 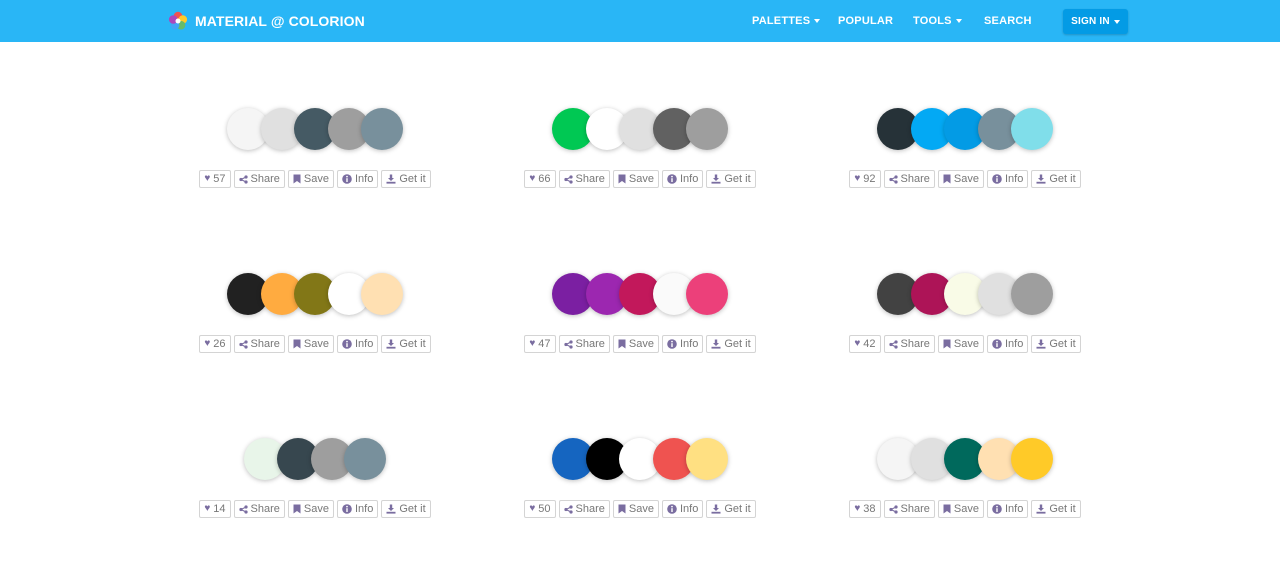 I want to click on caret-down-icon, so click(x=1116, y=21).